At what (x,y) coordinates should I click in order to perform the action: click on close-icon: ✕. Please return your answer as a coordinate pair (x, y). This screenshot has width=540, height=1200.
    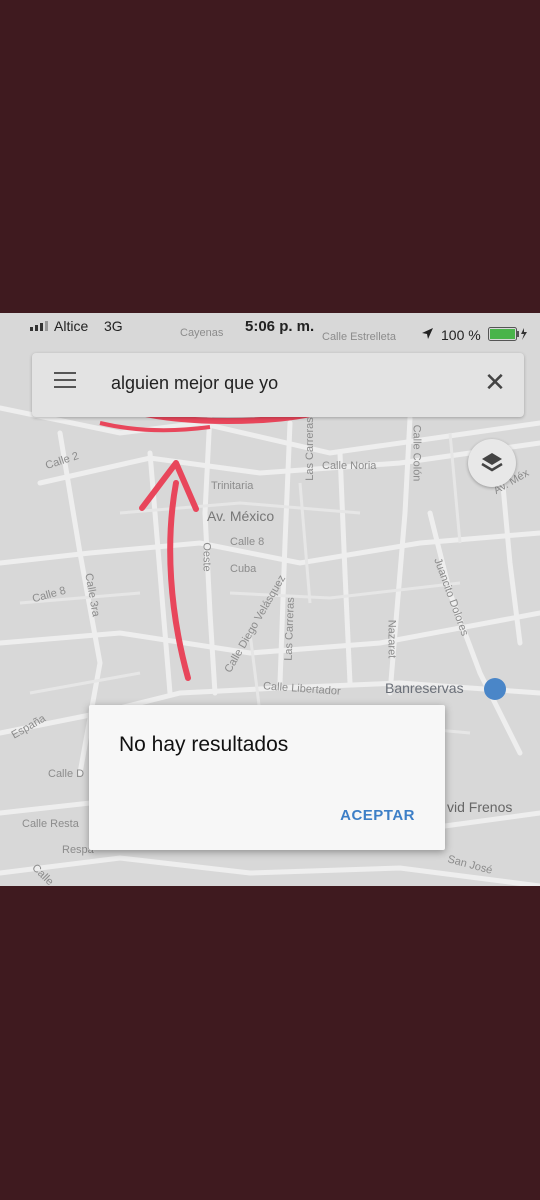
    Looking at the image, I should click on (495, 382).